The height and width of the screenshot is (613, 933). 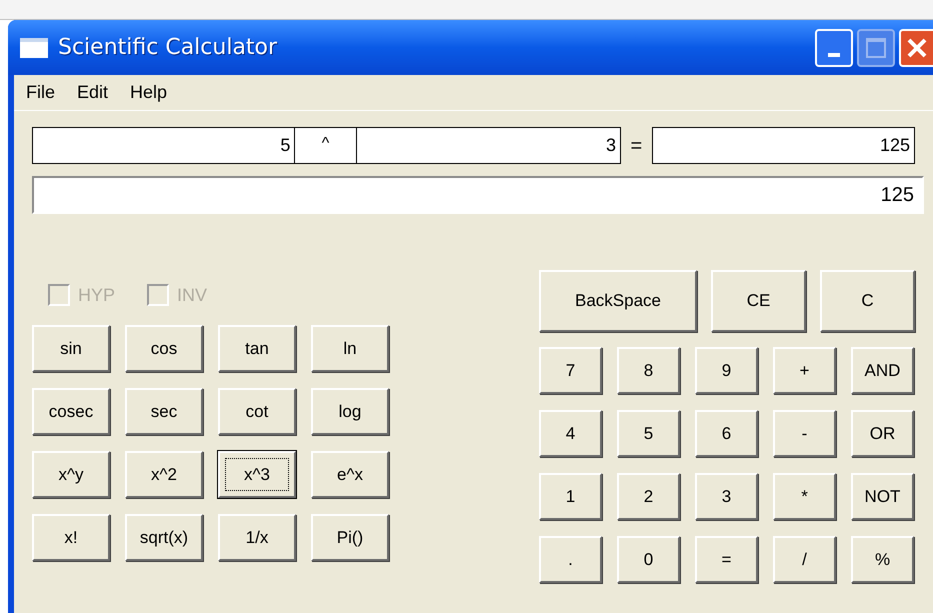 I want to click on result-field: 125, so click(x=784, y=145).